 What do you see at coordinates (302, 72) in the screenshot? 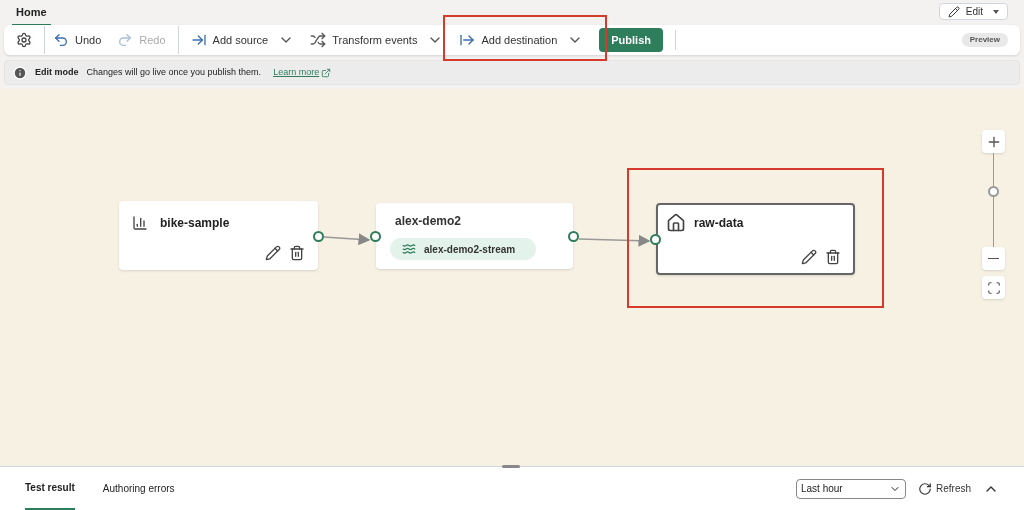
I see `learn-more-link: Learn more` at bounding box center [302, 72].